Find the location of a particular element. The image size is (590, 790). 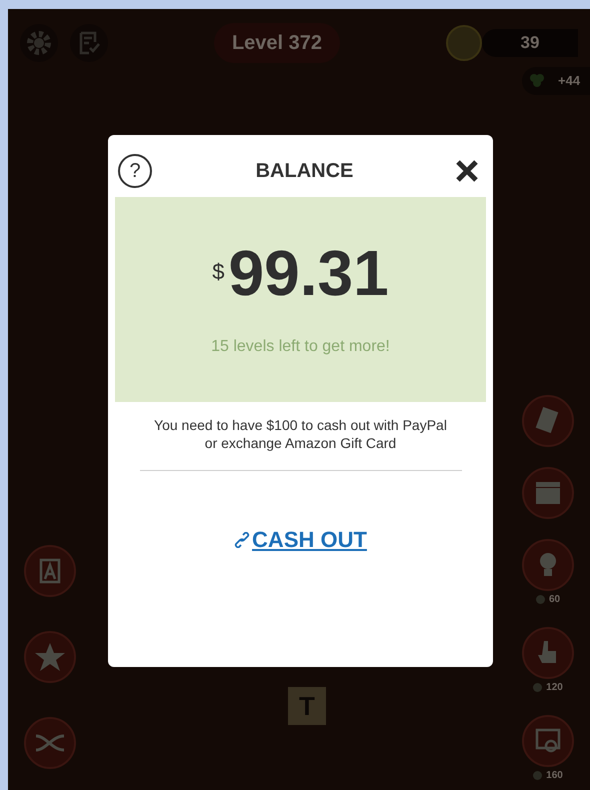

shuffle-icon is located at coordinates (50, 743).